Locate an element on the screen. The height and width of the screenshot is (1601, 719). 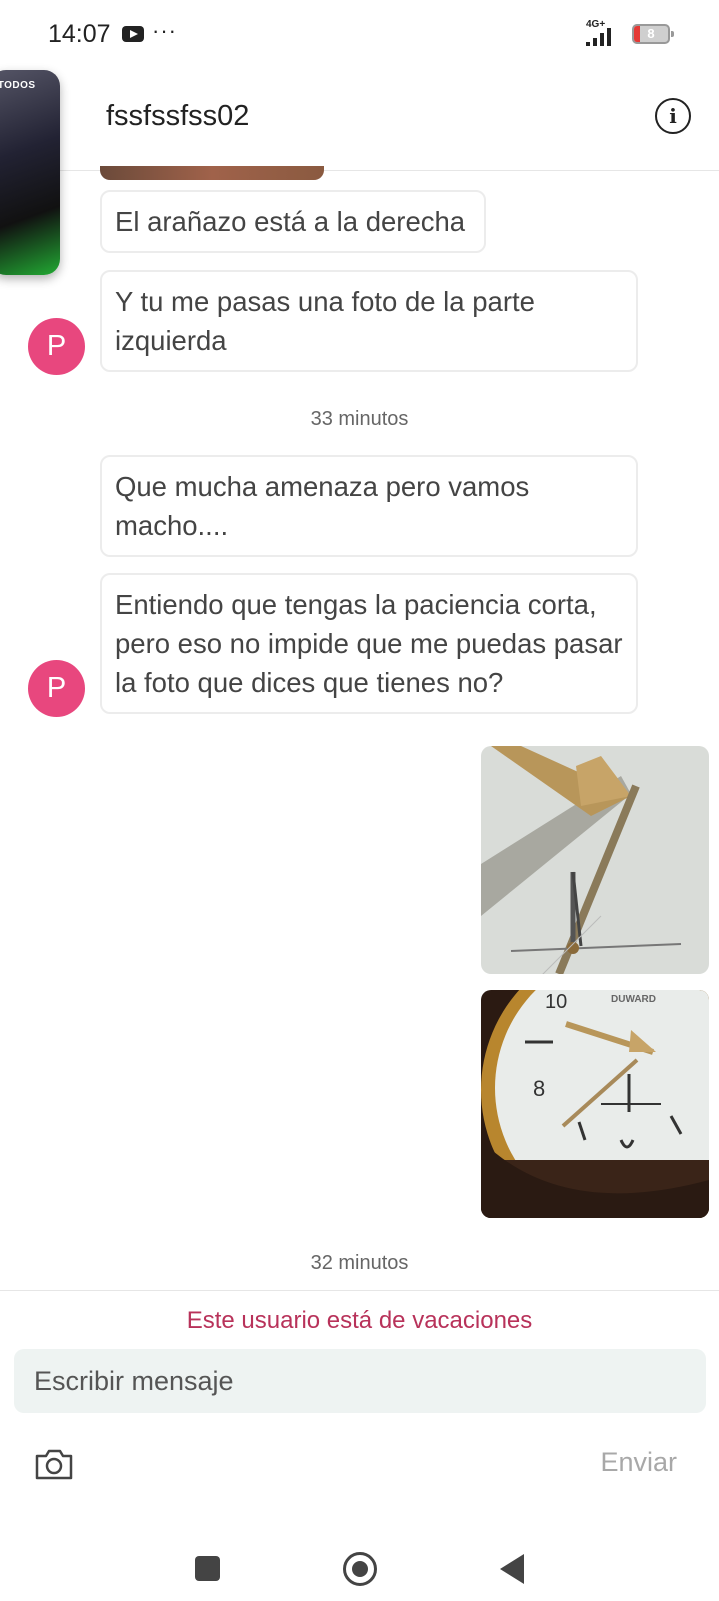
battery-level: 8 is located at coordinates (651, 33).